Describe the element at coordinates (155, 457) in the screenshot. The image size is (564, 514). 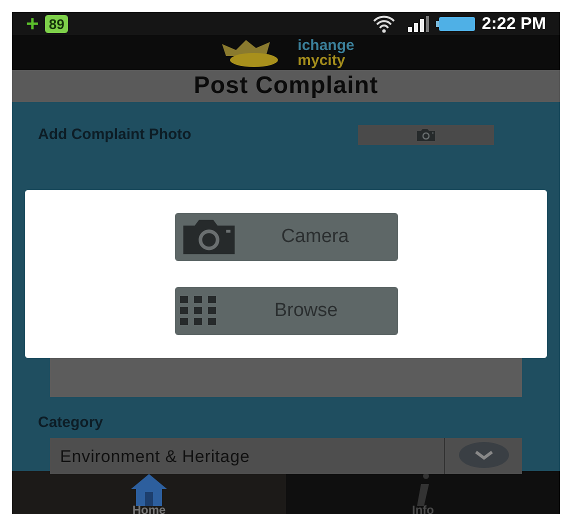
I see `category-value: Environment & Heritage` at that location.